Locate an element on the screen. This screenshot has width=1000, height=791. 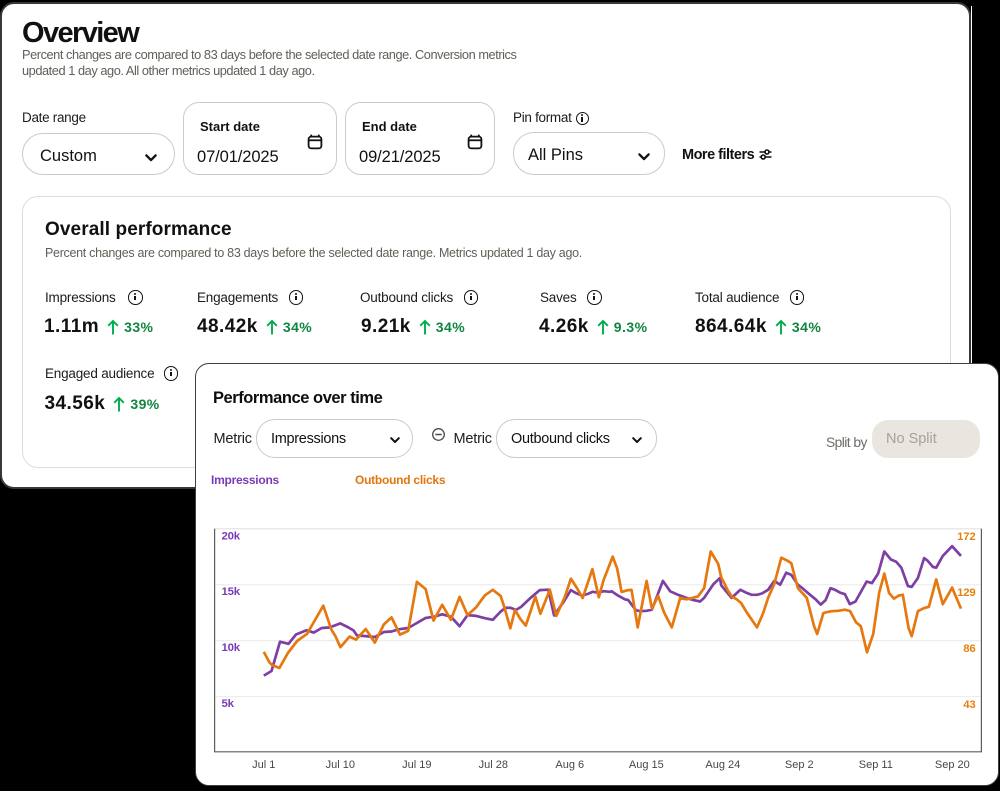
svg-text: 10k is located at coordinates (231, 648).